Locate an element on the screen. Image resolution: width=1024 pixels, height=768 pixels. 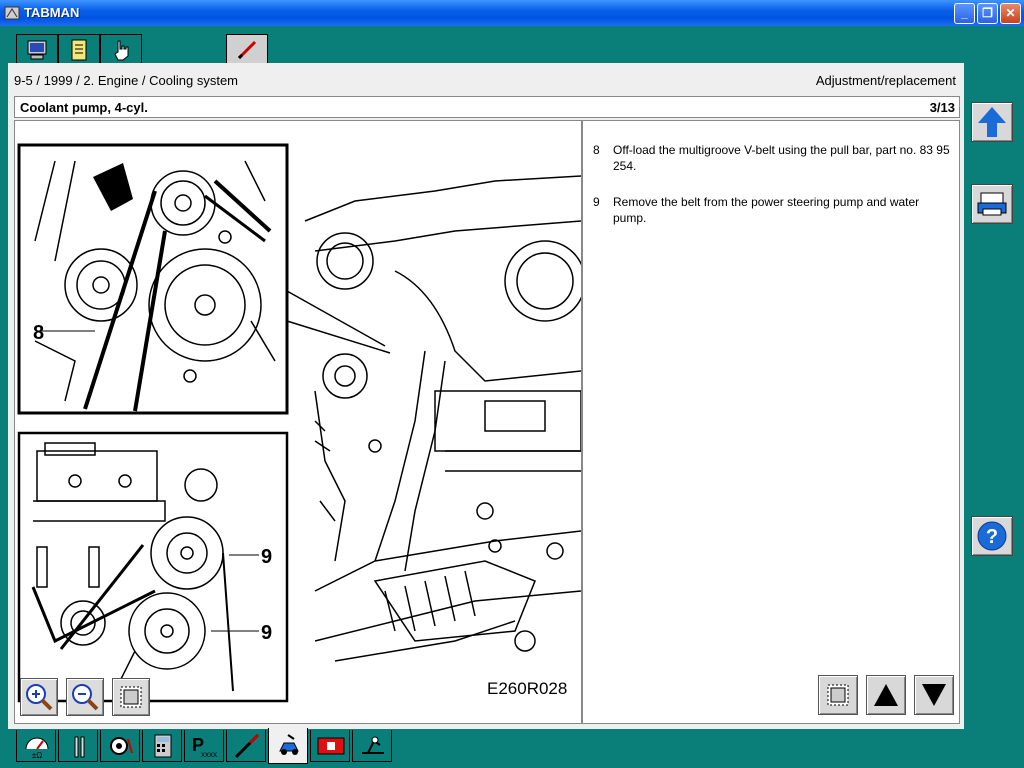
tab-tool-kit is located at coordinates (372, 746).